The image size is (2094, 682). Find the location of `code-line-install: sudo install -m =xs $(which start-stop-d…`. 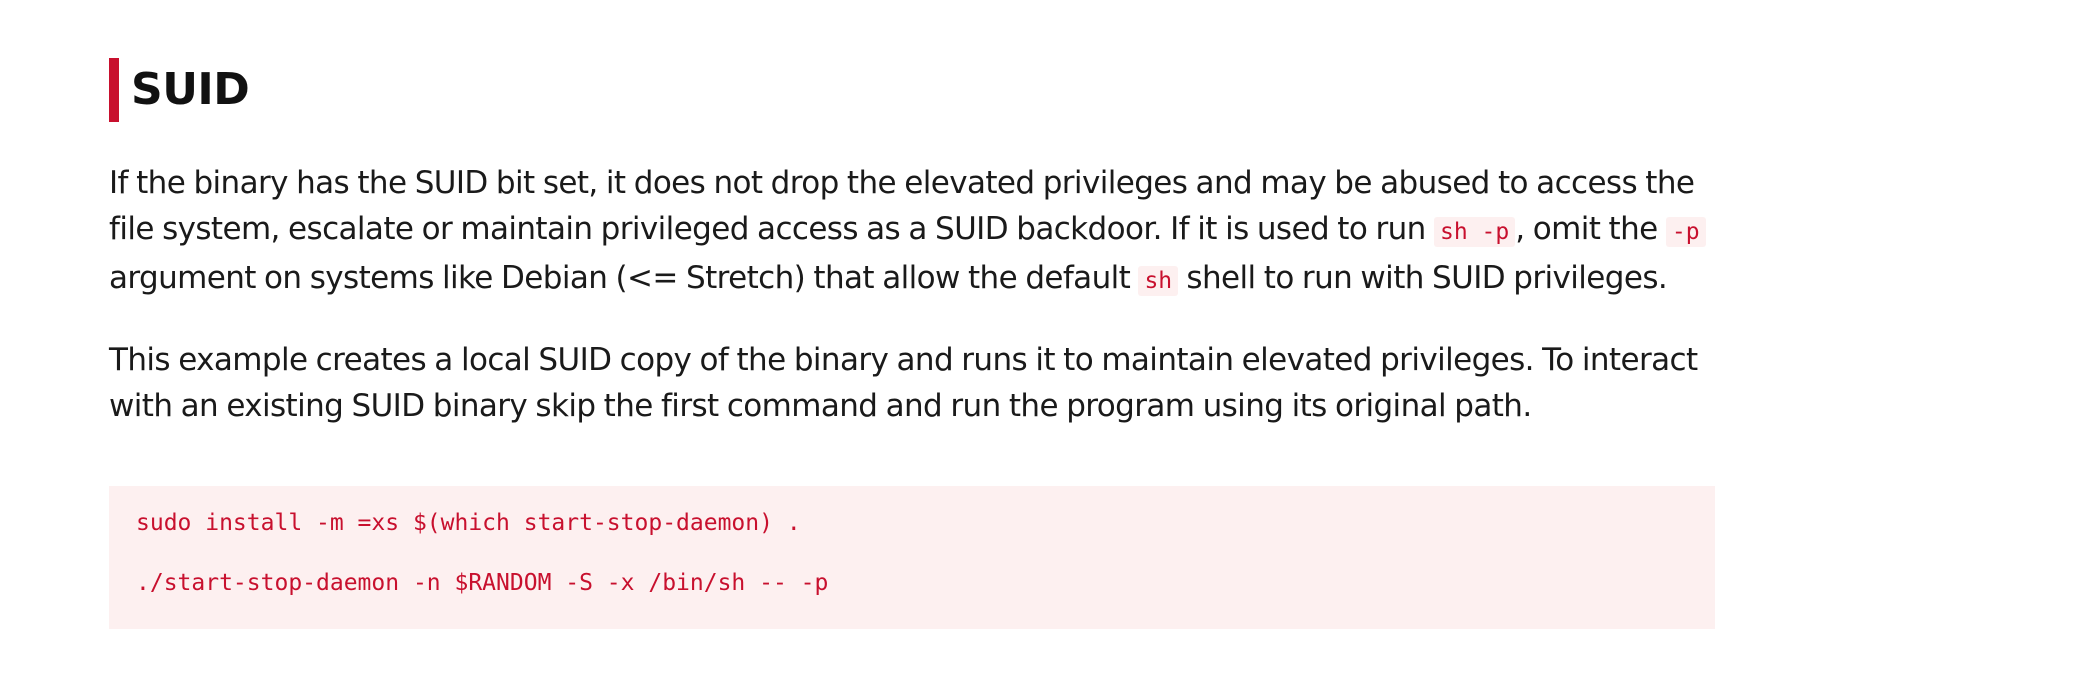

code-line-install: sudo install -m =xs $(which start-stop-d… is located at coordinates (912, 523).